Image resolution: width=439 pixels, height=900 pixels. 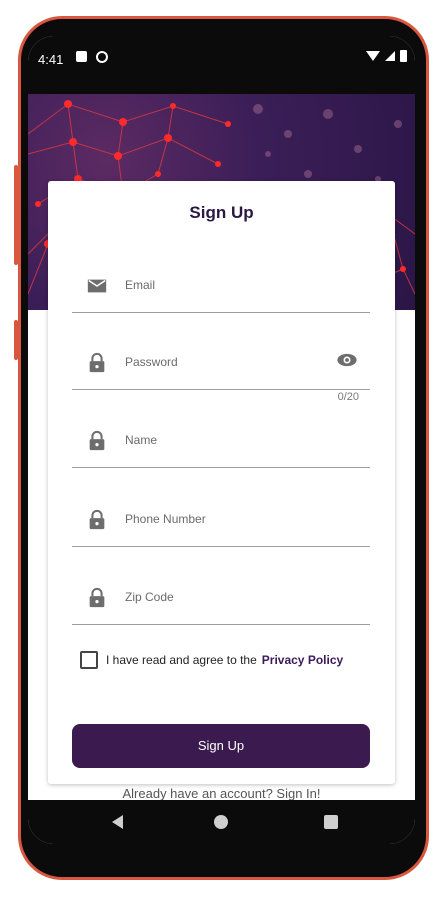 What do you see at coordinates (403, 56) in the screenshot?
I see `battery-icon` at bounding box center [403, 56].